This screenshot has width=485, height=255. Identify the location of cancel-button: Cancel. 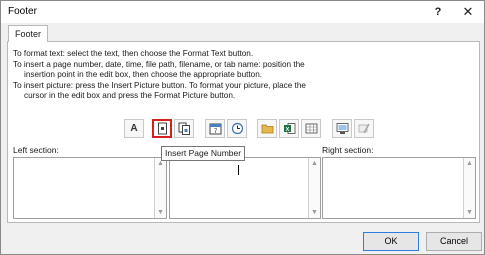
(454, 241).